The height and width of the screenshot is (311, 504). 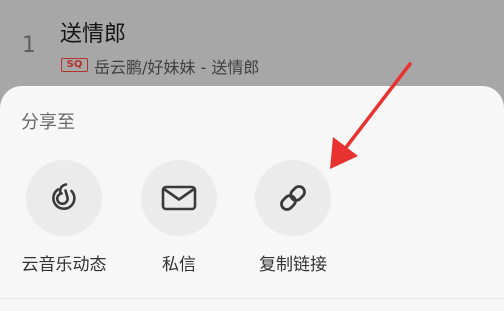 I want to click on share-option-private-message: 私信, so click(x=179, y=217).